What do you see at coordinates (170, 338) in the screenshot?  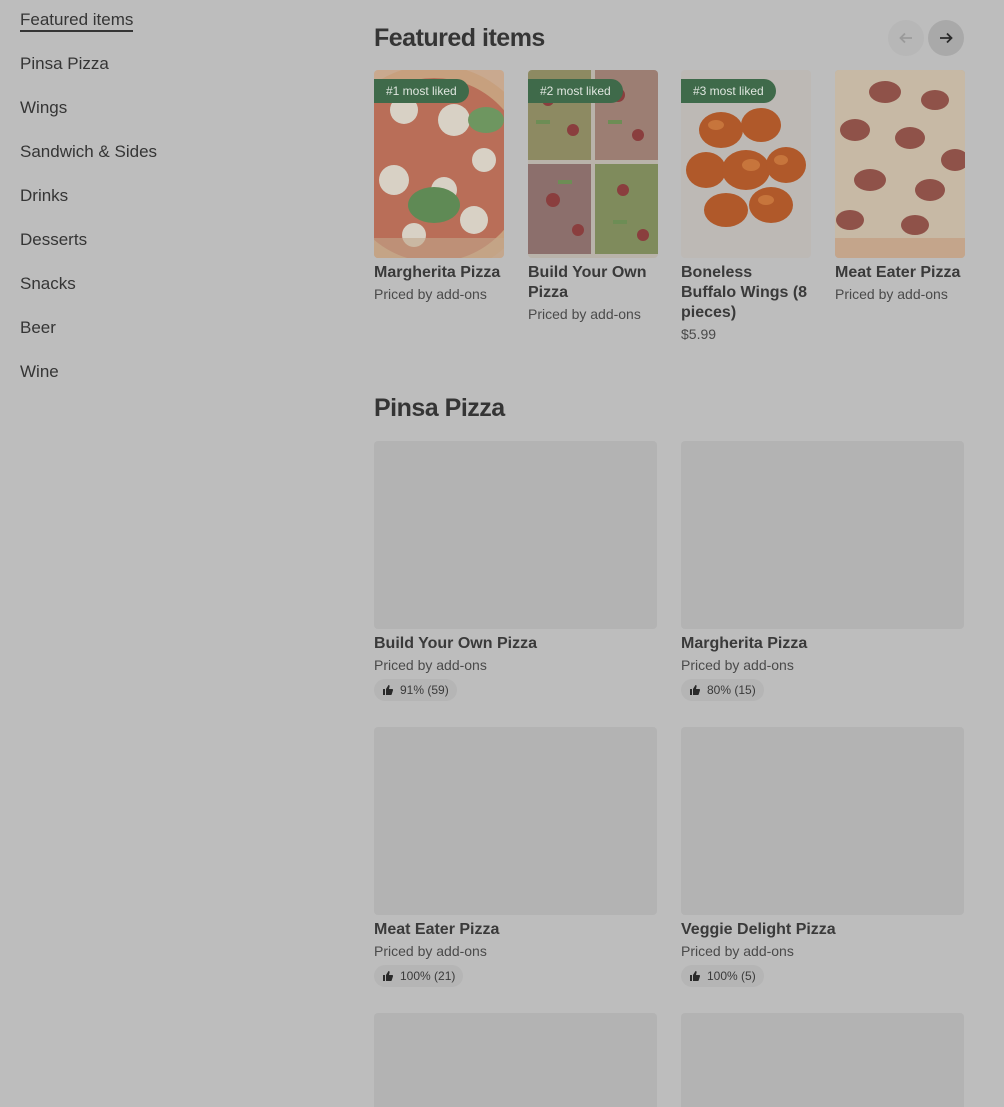 I see `sidebar-item-beer: Beer` at bounding box center [170, 338].